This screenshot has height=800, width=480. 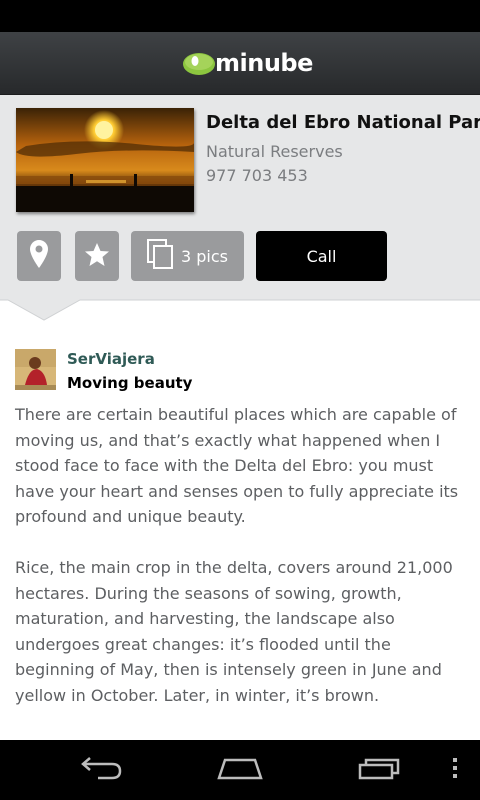 I want to click on status-bar, so click(x=240, y=16).